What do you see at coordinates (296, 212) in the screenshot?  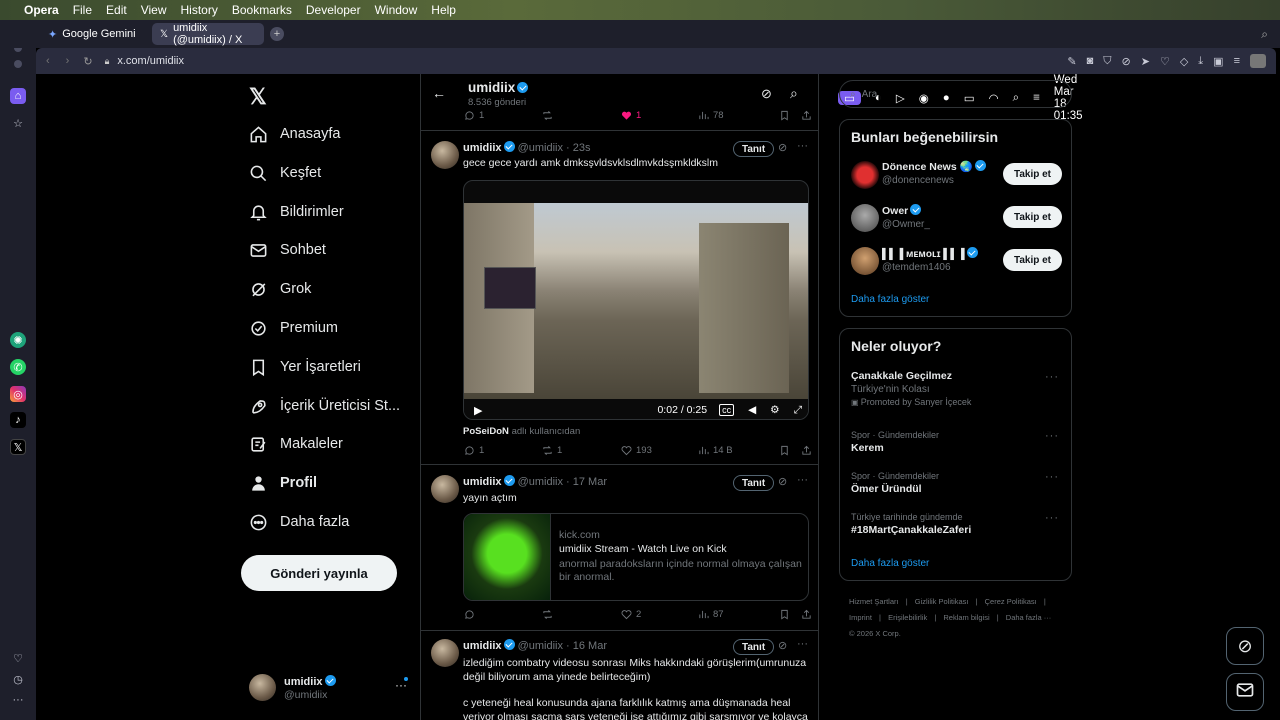 I see `nav-notifications: Bildirimler` at bounding box center [296, 212].